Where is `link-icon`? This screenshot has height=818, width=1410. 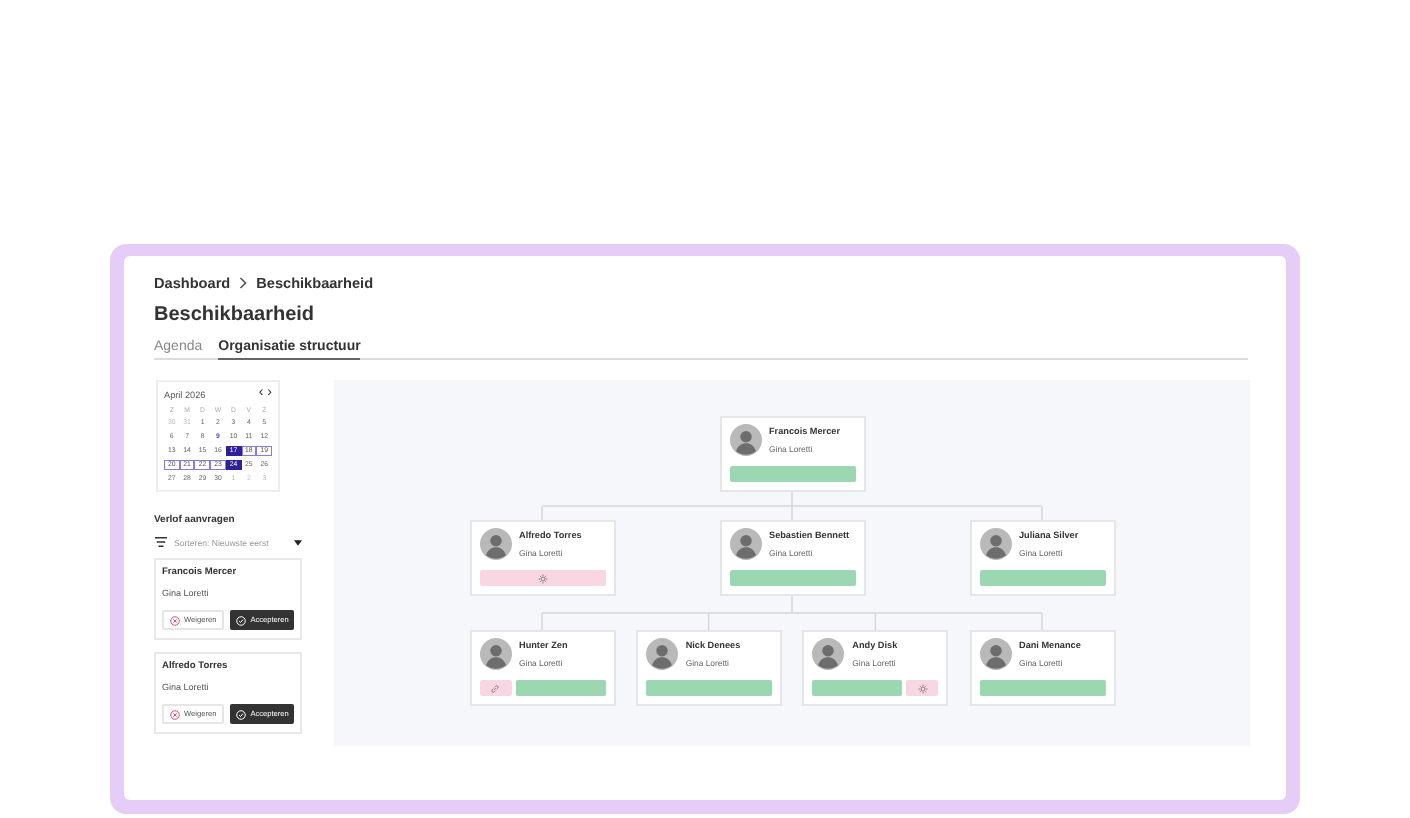 link-icon is located at coordinates (495, 688).